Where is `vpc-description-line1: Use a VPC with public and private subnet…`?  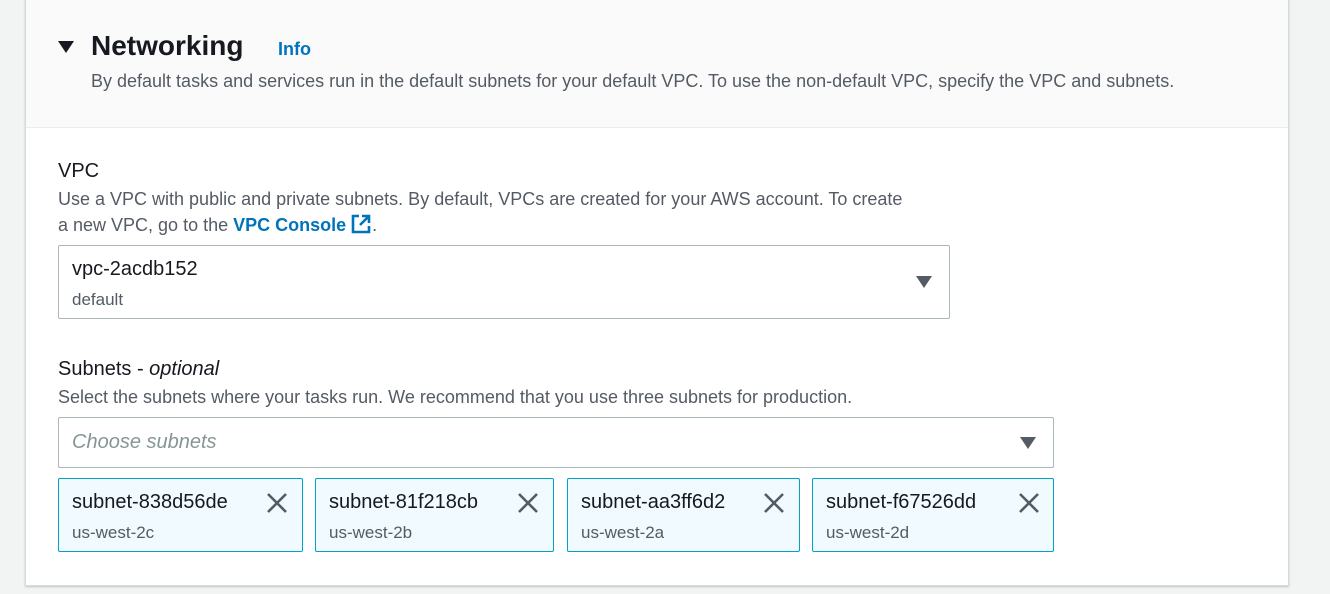
vpc-description-line1: Use a VPC with public and private subnet… is located at coordinates (480, 199).